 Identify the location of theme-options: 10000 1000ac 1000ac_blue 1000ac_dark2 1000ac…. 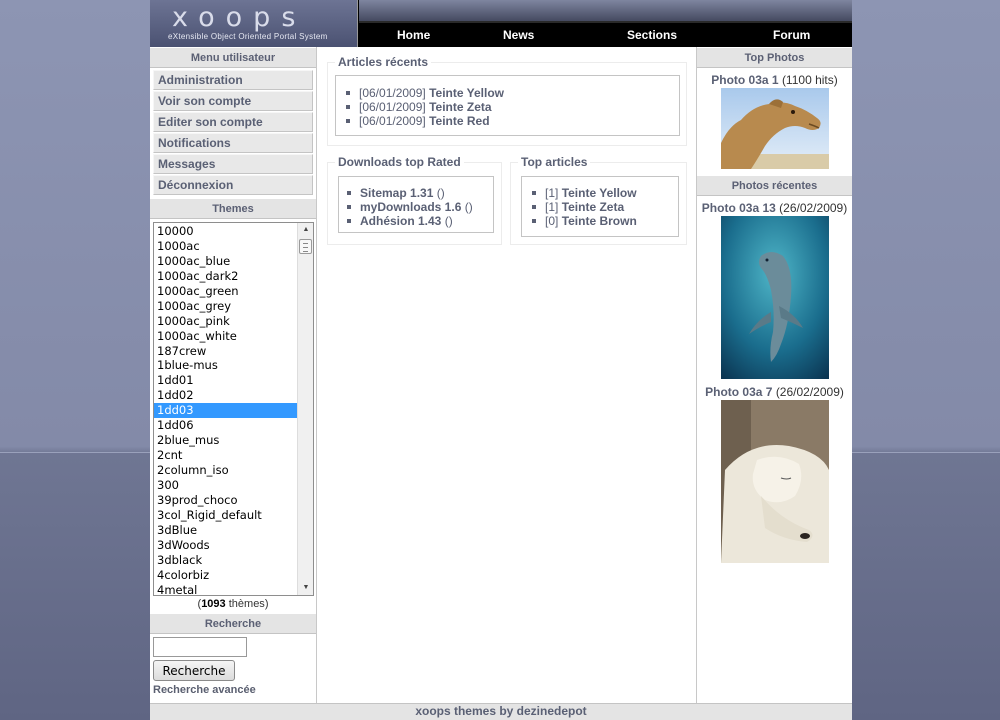
(226, 409).